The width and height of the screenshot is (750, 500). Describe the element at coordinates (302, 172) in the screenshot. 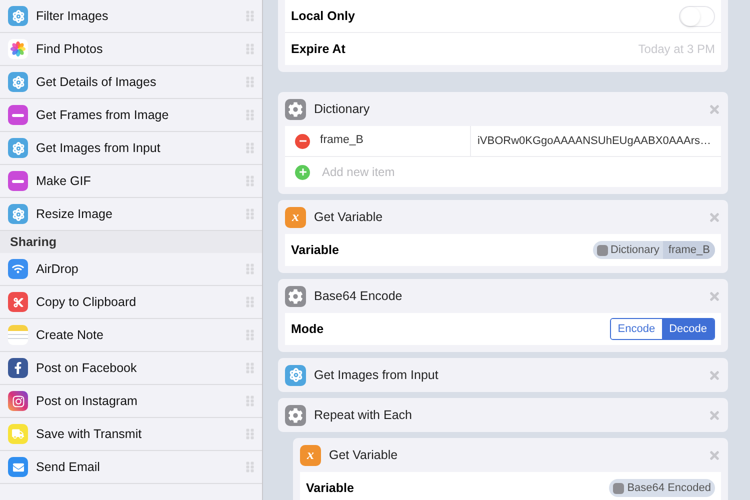

I see `add-icon` at that location.